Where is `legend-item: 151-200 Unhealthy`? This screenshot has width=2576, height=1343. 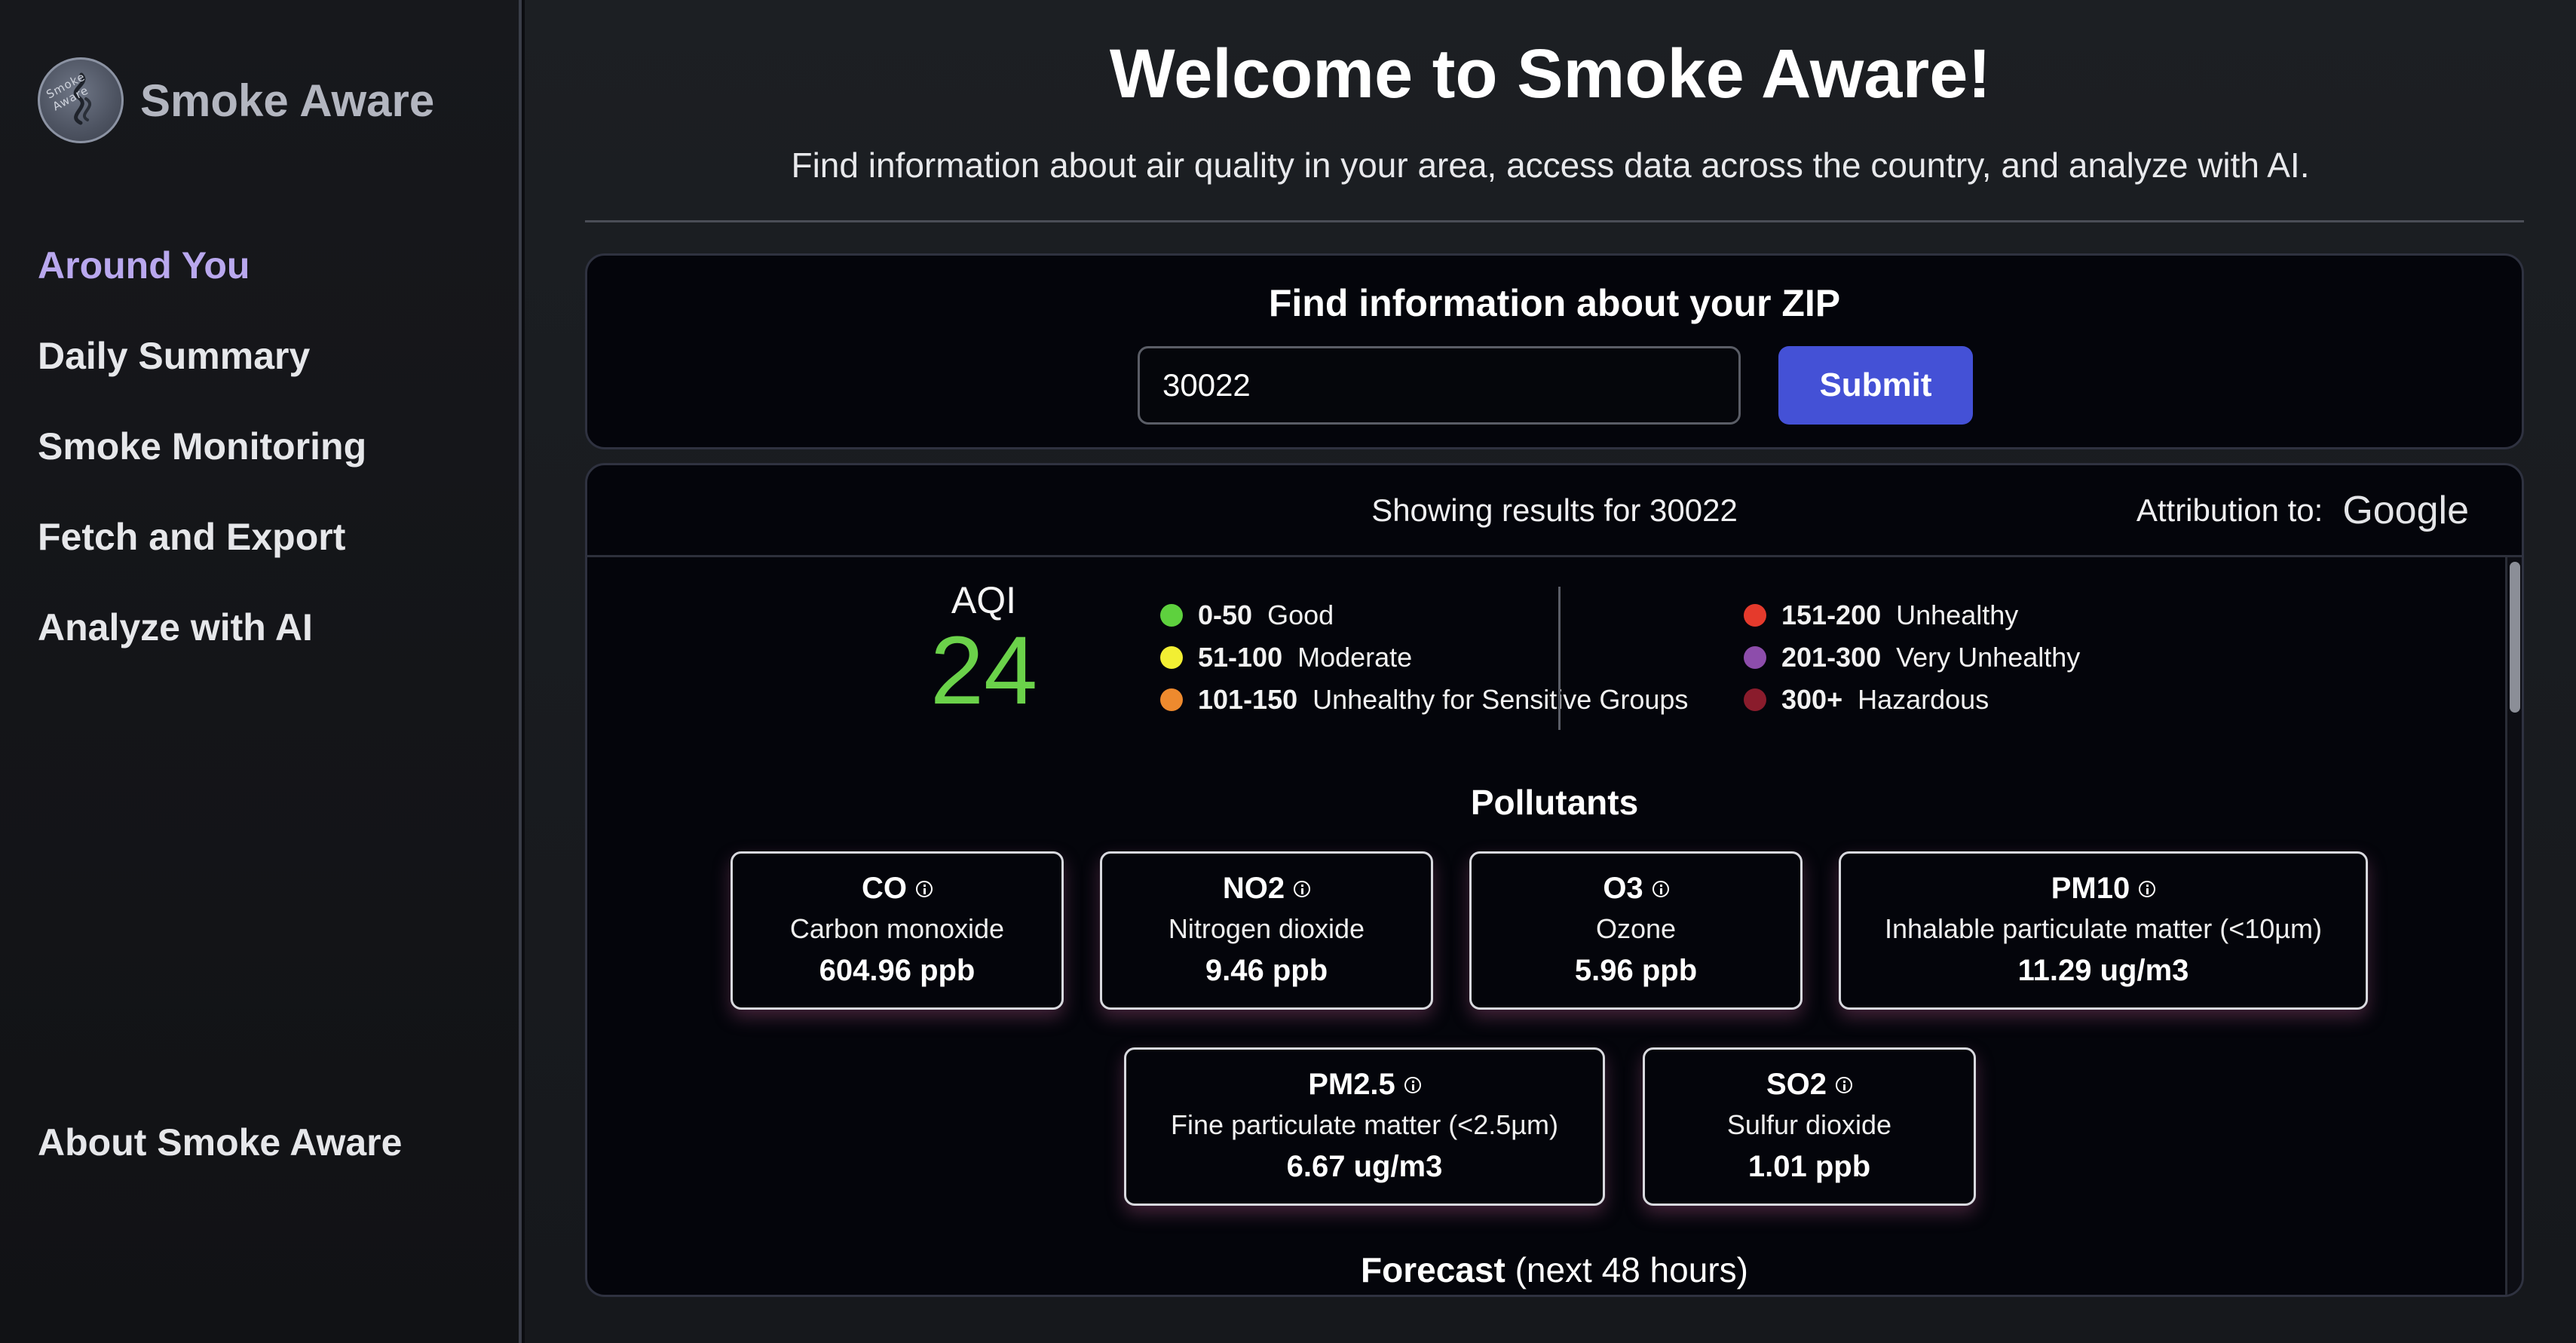 legend-item: 151-200 Unhealthy is located at coordinates (1881, 615).